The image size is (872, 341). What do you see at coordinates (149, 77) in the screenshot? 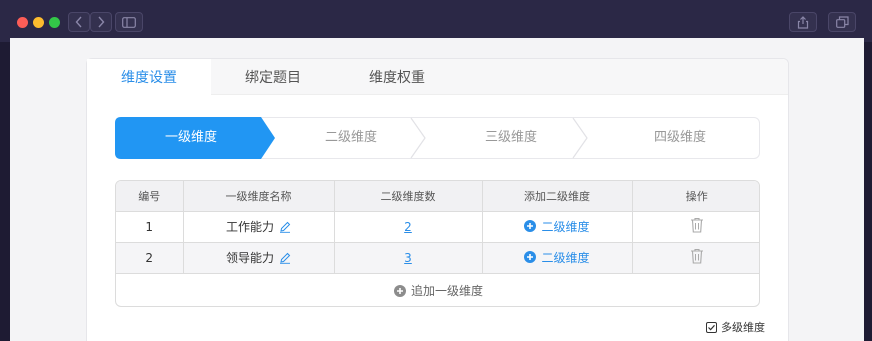
I see `tab-dimension-settings: 维度设置` at bounding box center [149, 77].